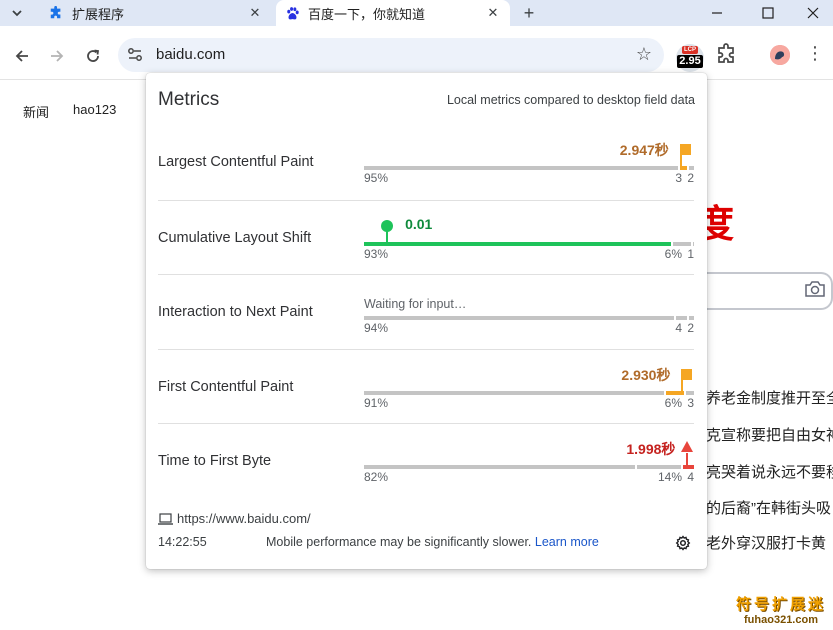  I want to click on extension-badge-value: 2.95, so click(690, 61).